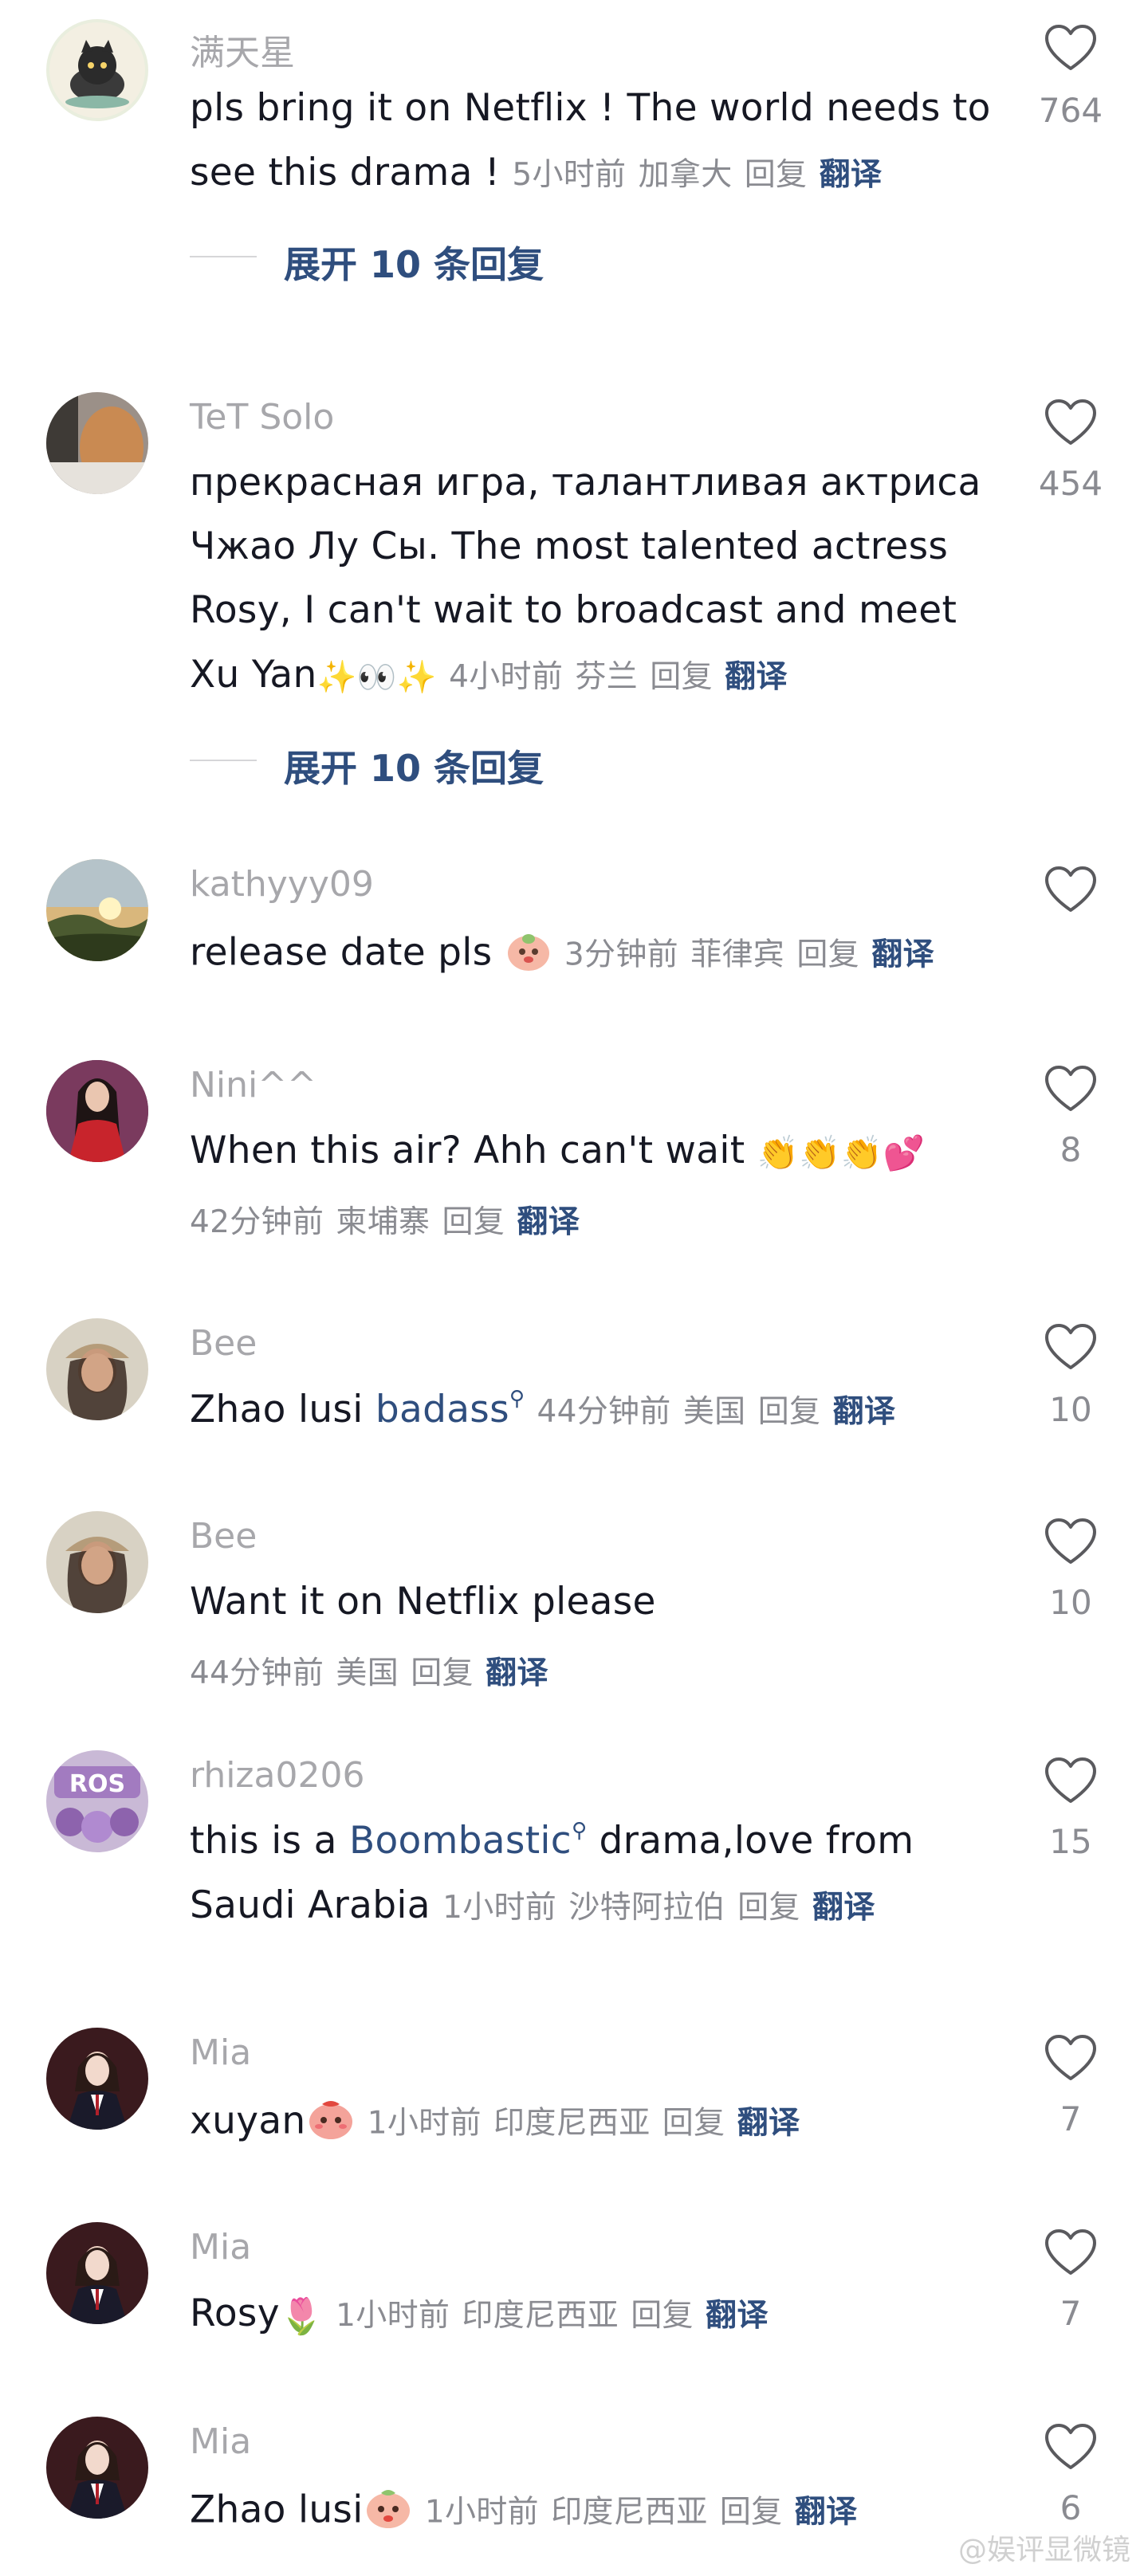 Image resolution: width=1148 pixels, height=2576 pixels. What do you see at coordinates (1071, 1149) in the screenshot?
I see `like-count: 8` at bounding box center [1071, 1149].